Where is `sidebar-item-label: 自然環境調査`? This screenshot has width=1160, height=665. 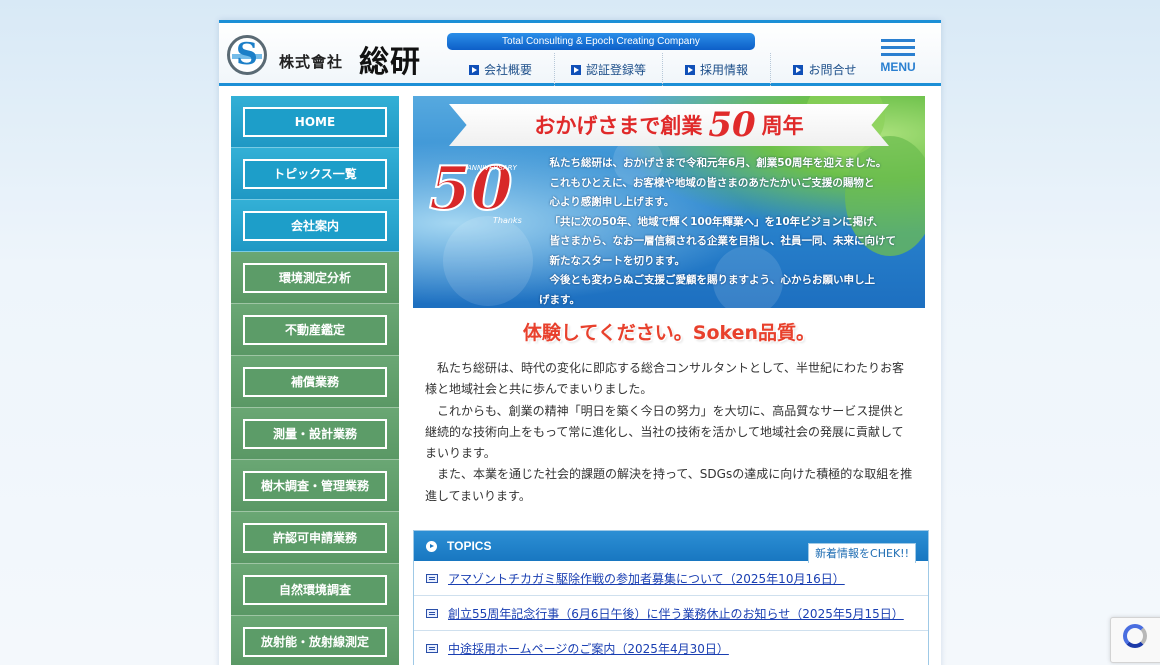
sidebar-item-label: 自然環境調査 is located at coordinates (315, 589).